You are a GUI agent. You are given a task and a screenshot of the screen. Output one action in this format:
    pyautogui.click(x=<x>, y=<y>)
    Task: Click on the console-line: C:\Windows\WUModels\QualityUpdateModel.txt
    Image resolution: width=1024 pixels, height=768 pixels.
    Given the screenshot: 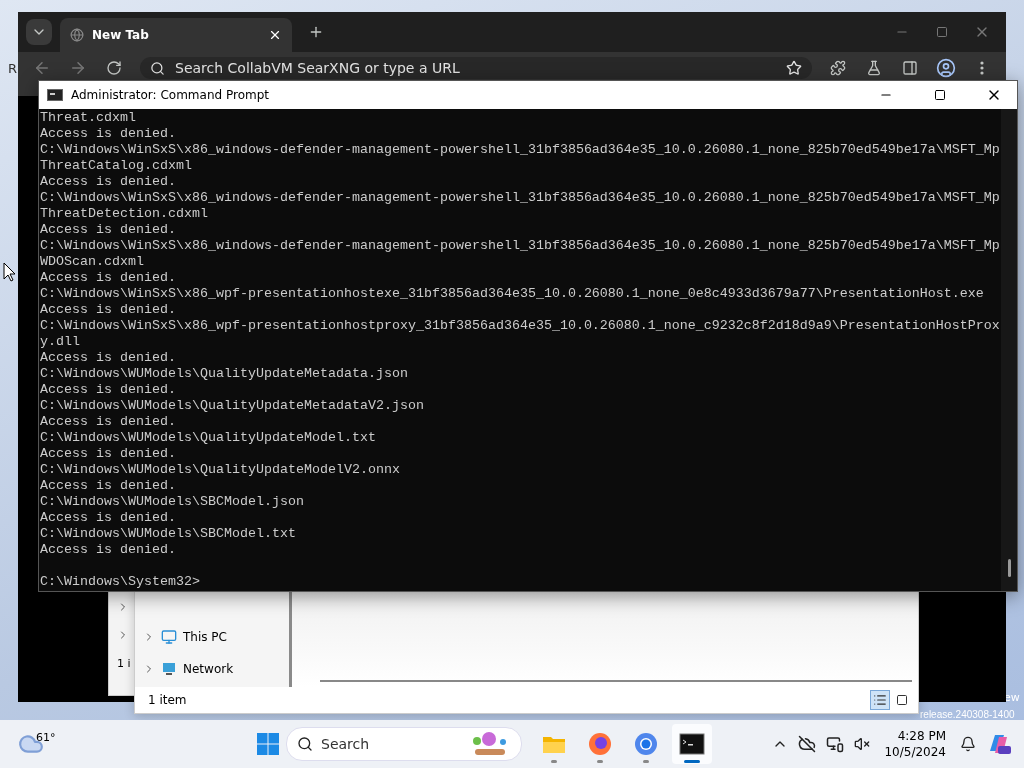 What is the action you would take?
    pyautogui.click(x=208, y=438)
    